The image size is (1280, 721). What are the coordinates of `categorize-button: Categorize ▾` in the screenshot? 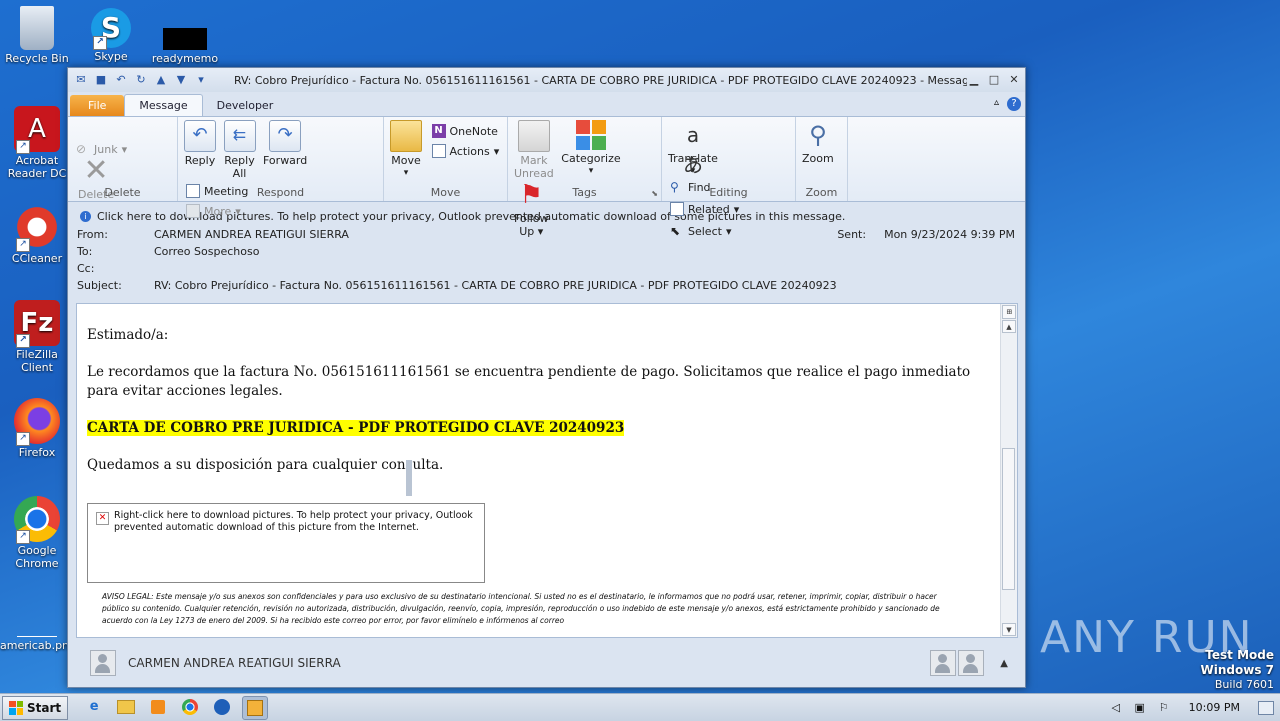 It's located at (591, 149).